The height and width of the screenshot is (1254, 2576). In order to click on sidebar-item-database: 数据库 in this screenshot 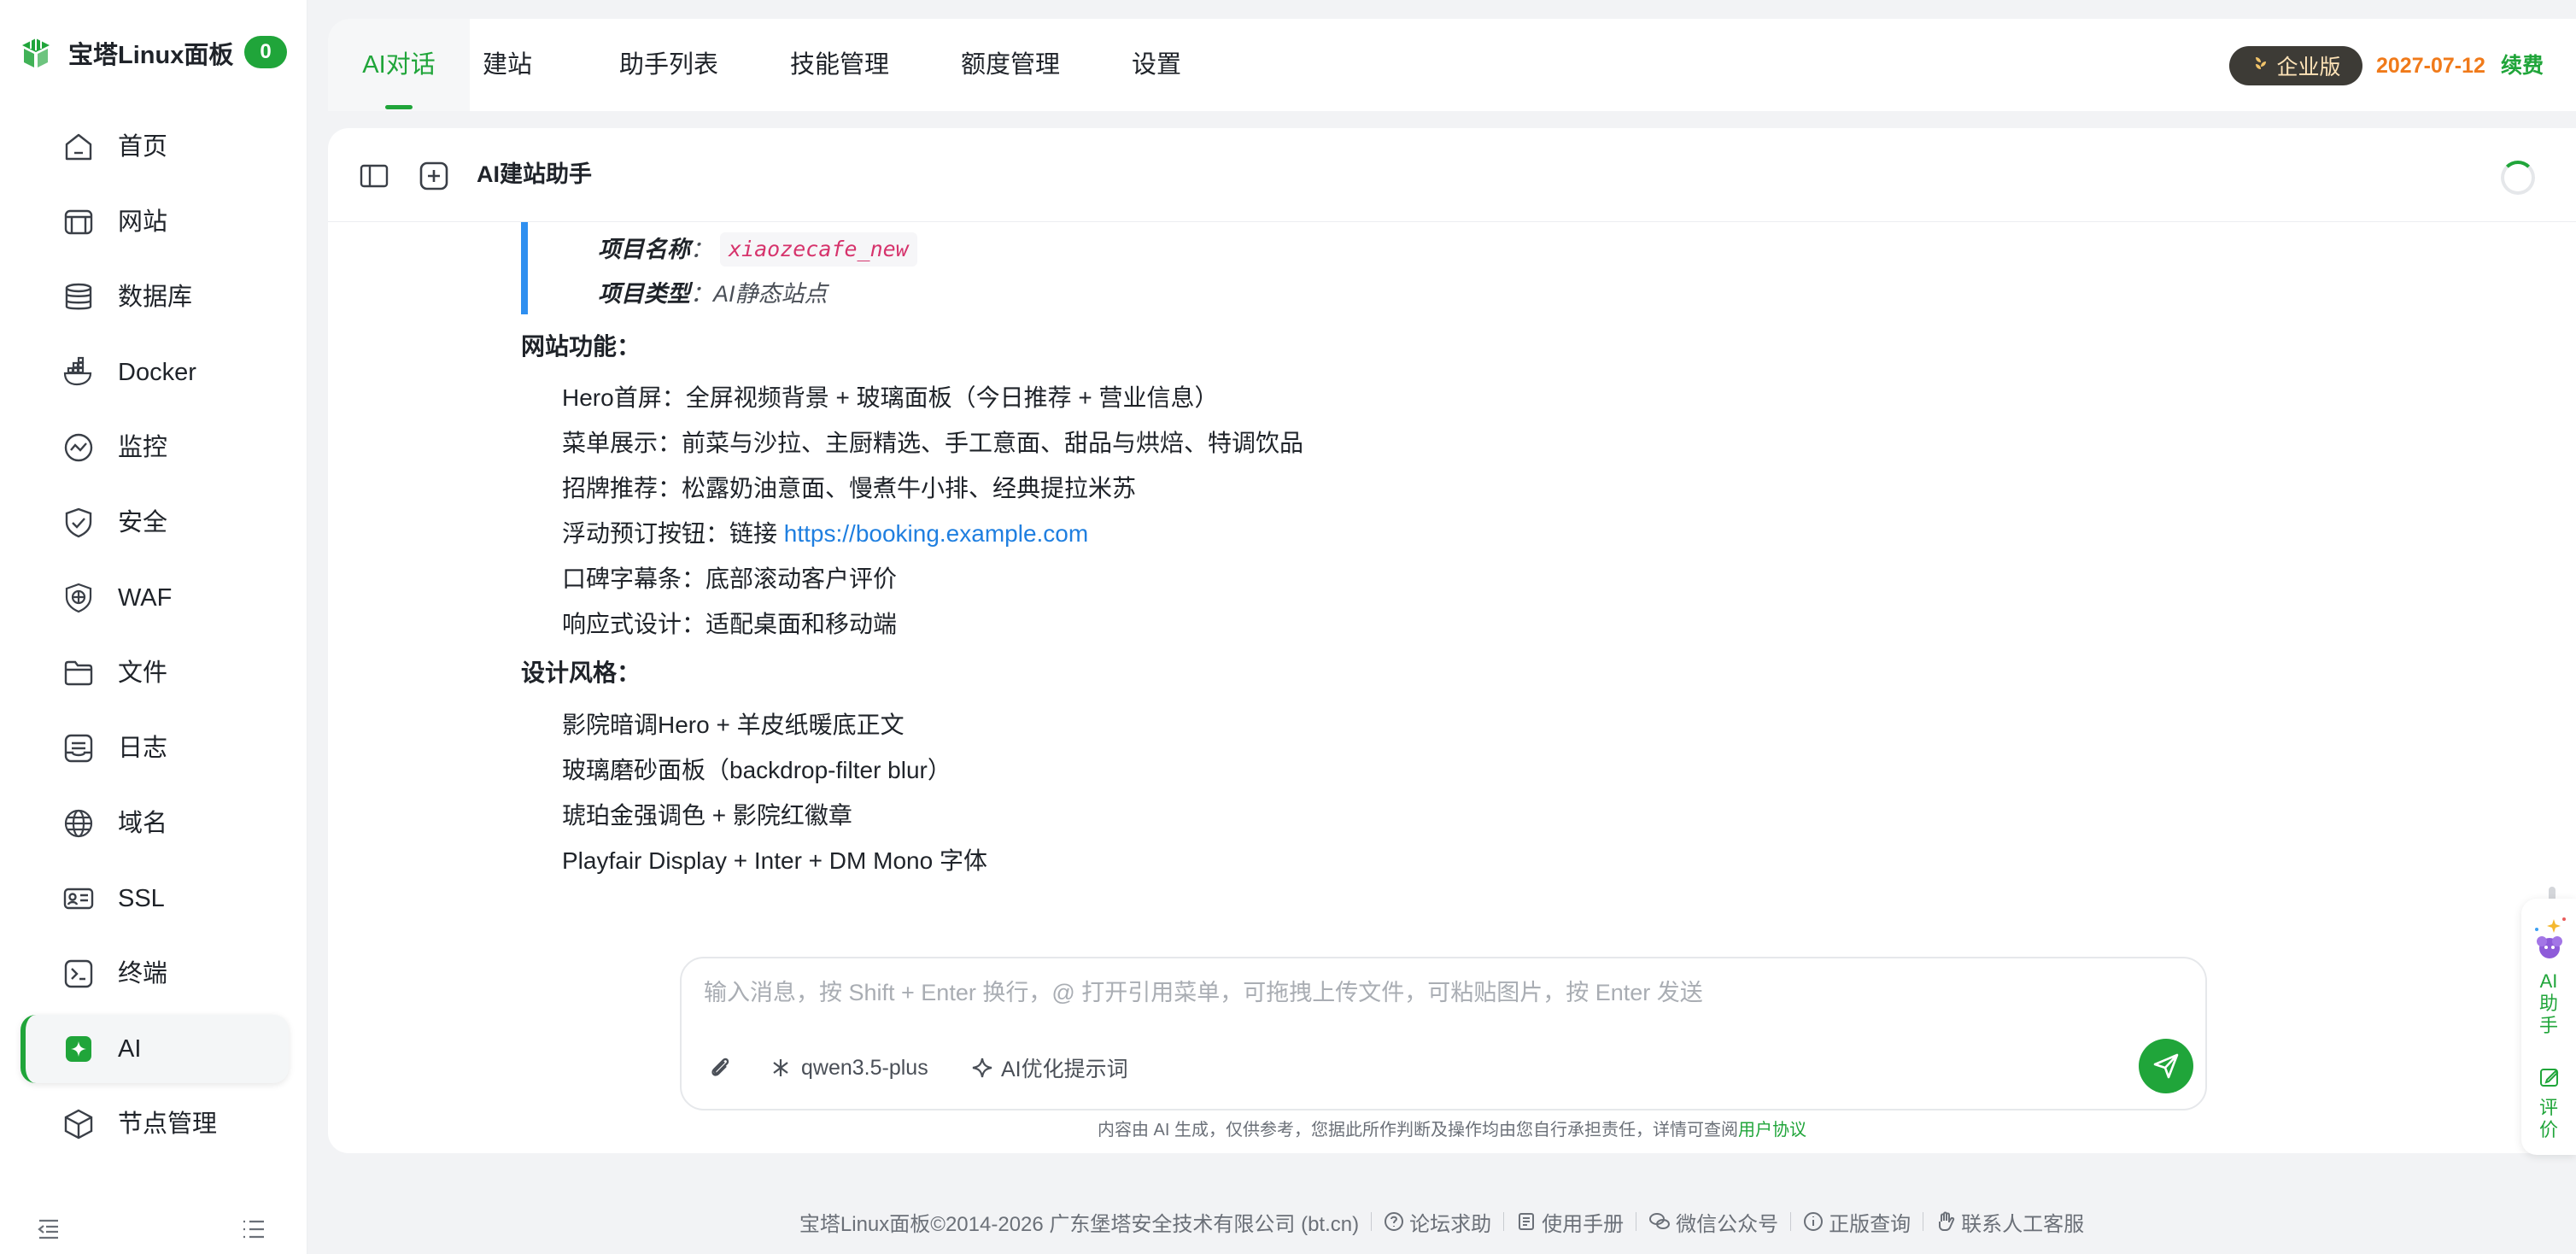, I will do `click(154, 297)`.